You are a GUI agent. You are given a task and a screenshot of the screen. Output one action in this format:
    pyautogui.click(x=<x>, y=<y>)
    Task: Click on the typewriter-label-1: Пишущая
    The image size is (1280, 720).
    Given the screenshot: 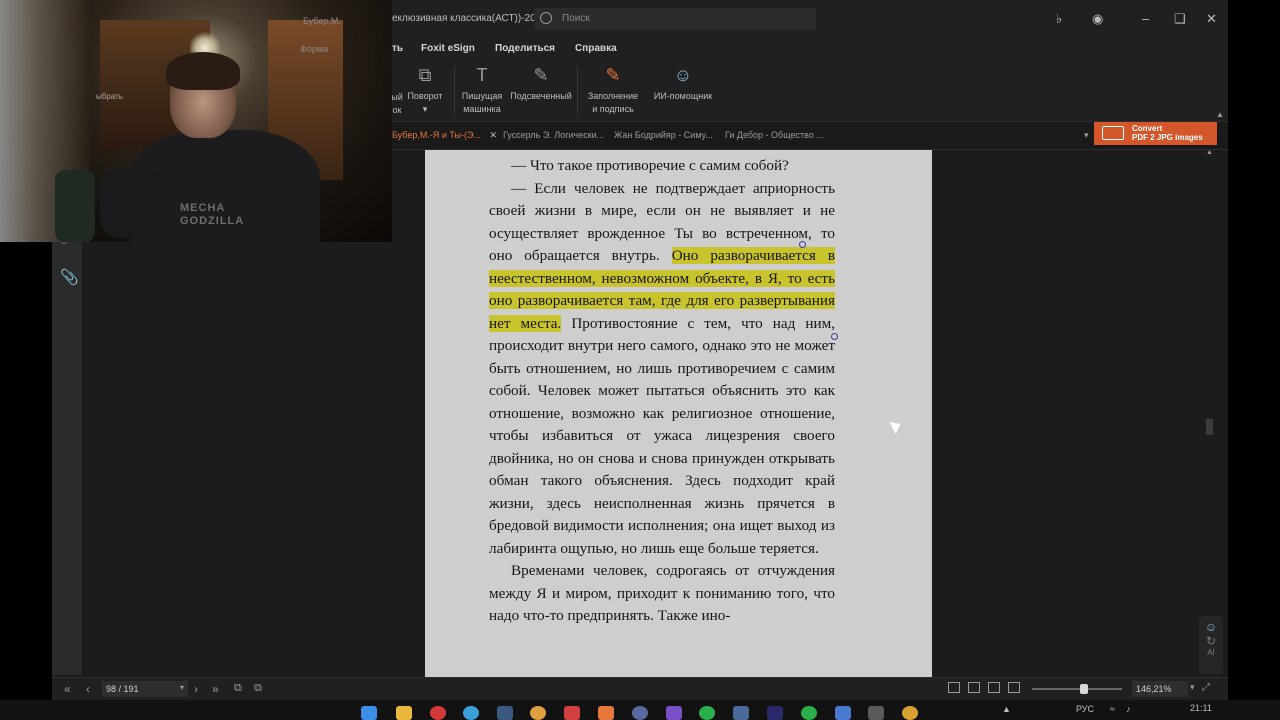 What is the action you would take?
    pyautogui.click(x=482, y=96)
    